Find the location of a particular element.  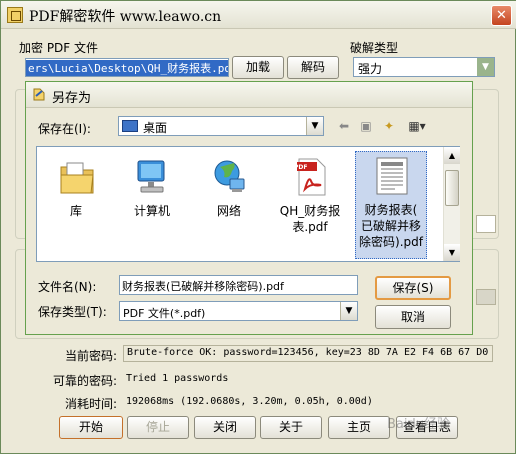

load-button: 加载 is located at coordinates (258, 67).